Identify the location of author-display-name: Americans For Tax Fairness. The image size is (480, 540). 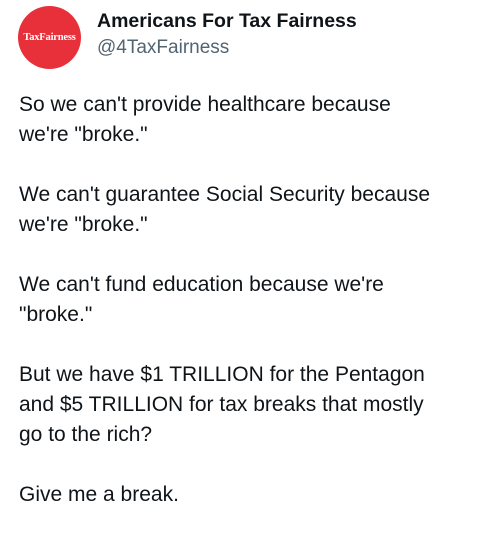
(227, 21).